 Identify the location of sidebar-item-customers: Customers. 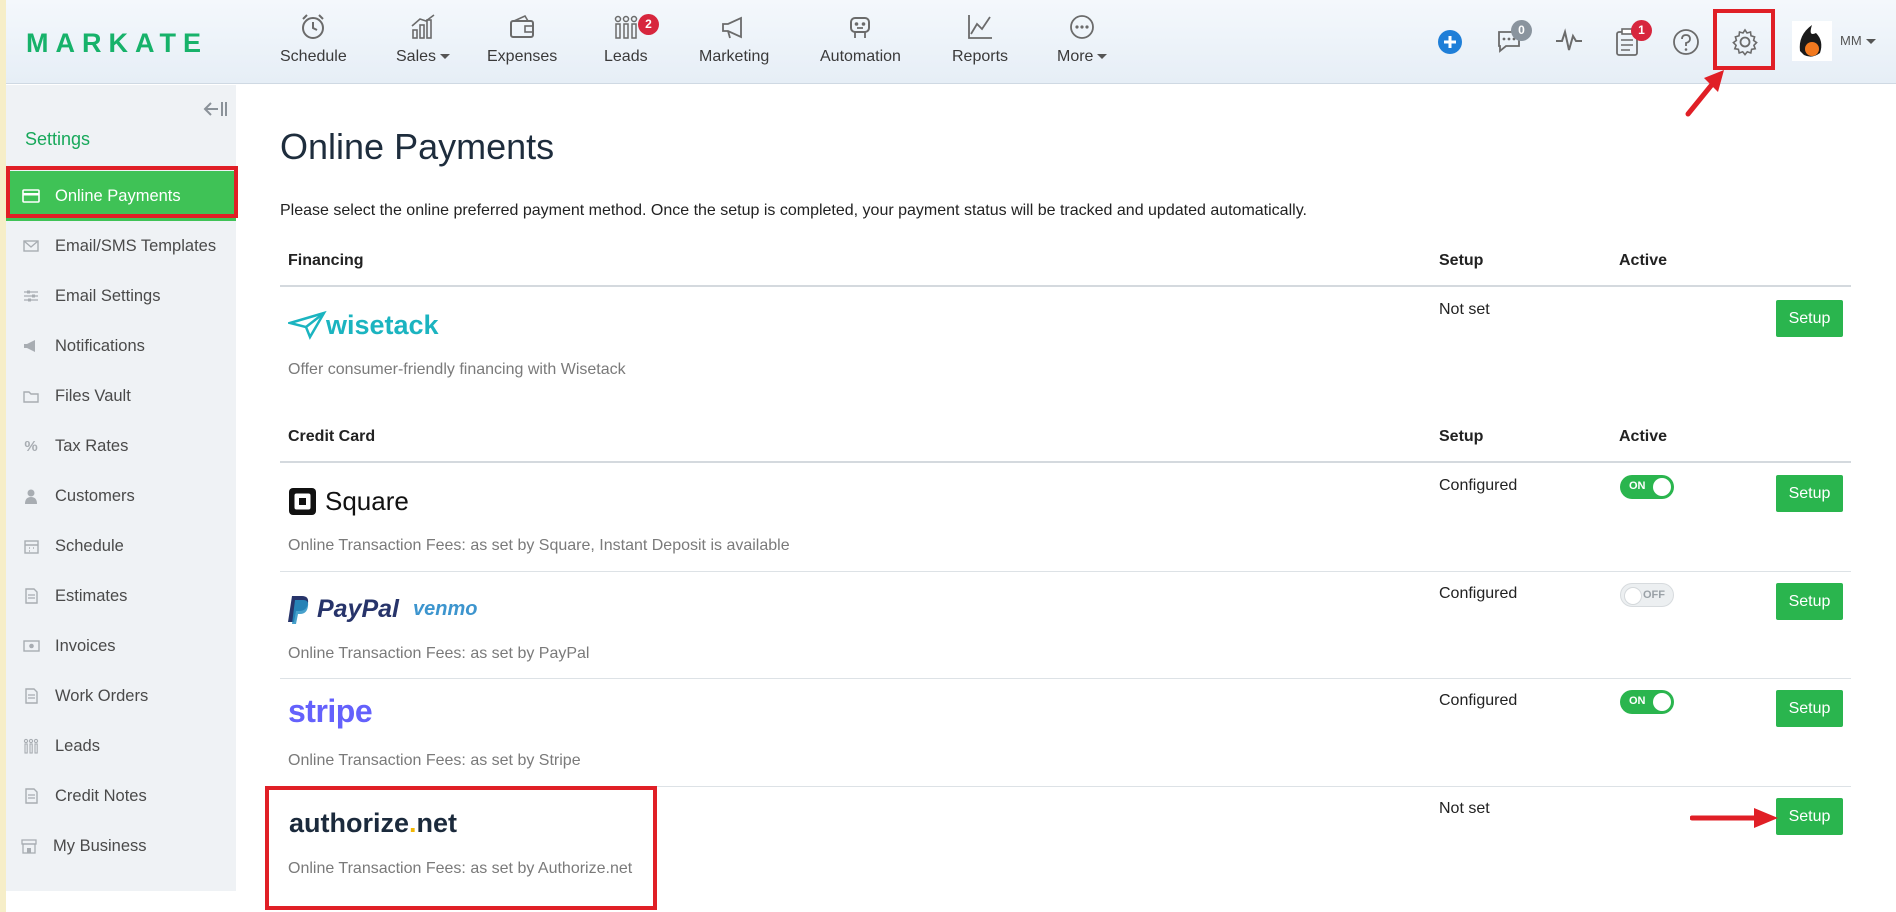
(121, 496).